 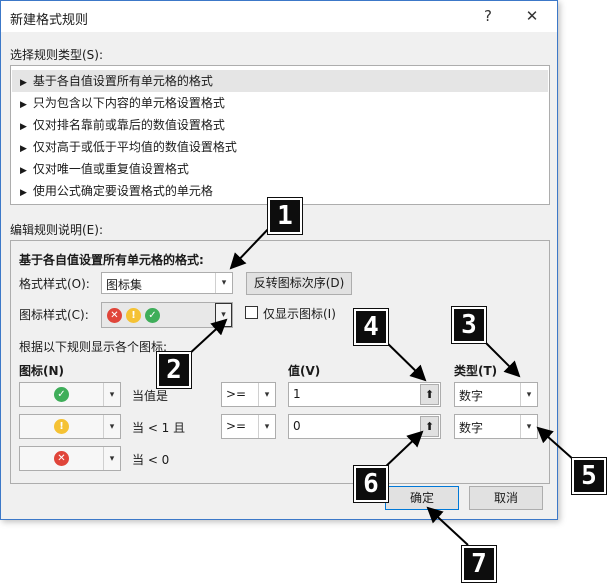 I want to click on callout-4-arrow, so click(x=404, y=359).